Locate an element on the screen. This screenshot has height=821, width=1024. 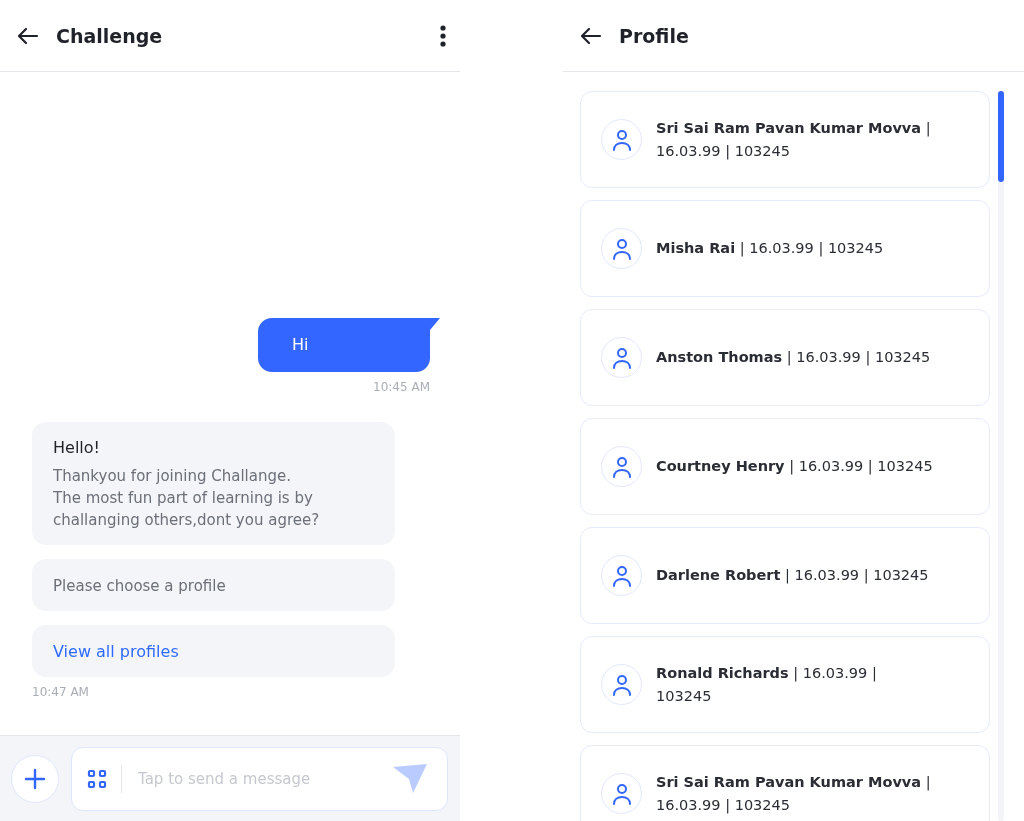
plus-icon is located at coordinates (35, 778).